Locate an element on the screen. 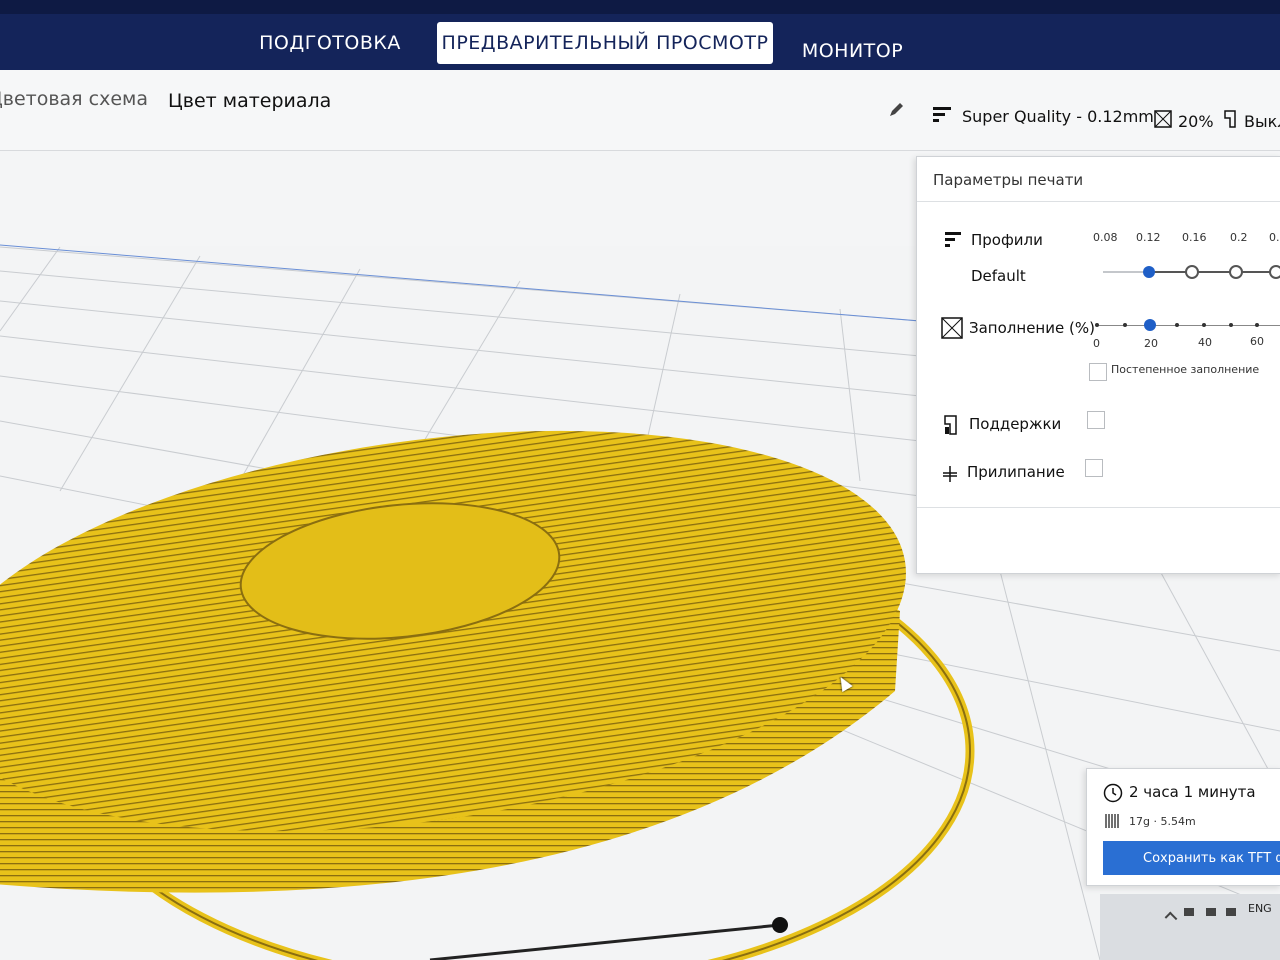  color-scheme-label: Цветовая схема is located at coordinates (74, 99).